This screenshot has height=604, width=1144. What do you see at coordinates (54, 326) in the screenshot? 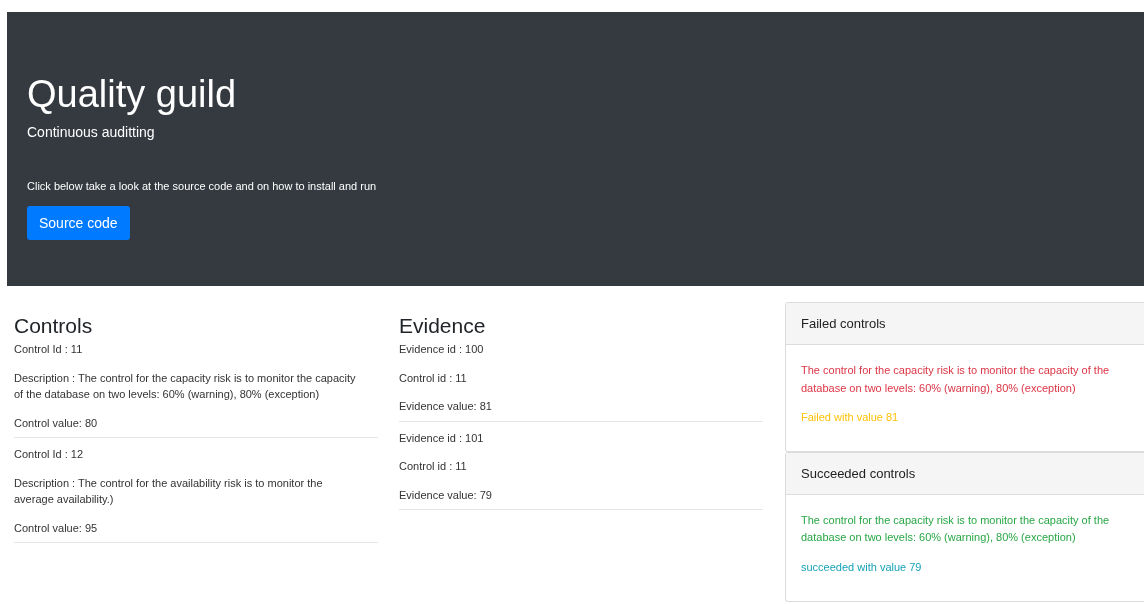
I see `section-heading: Controls` at bounding box center [54, 326].